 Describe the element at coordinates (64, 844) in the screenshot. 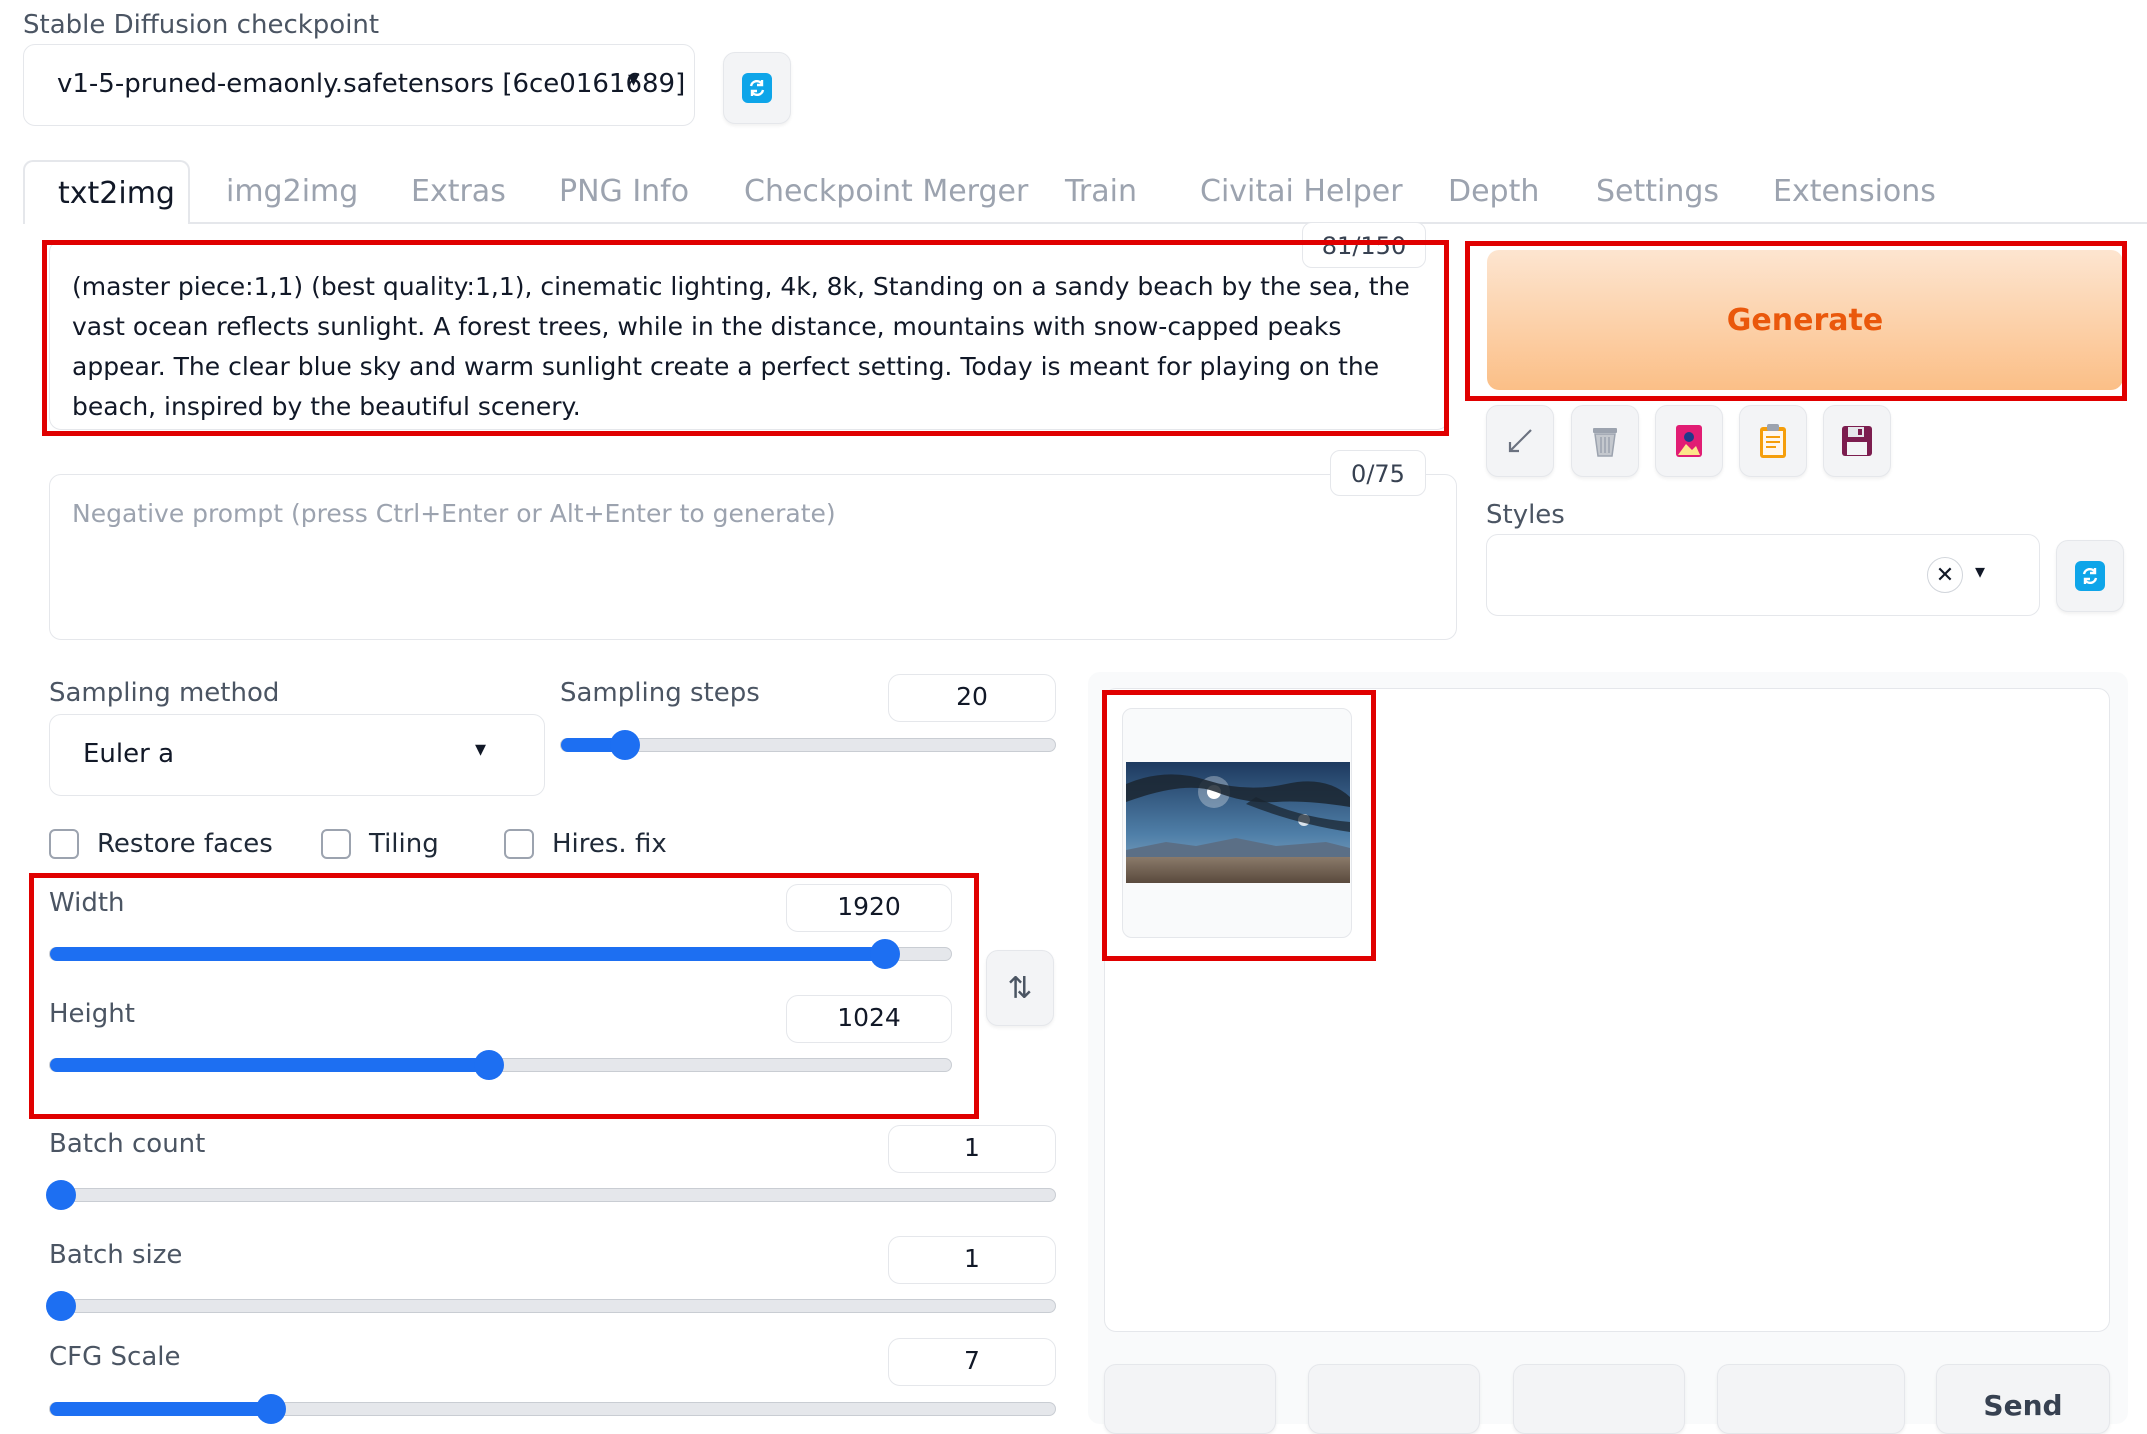

I see `restore-faces-checkbox` at that location.